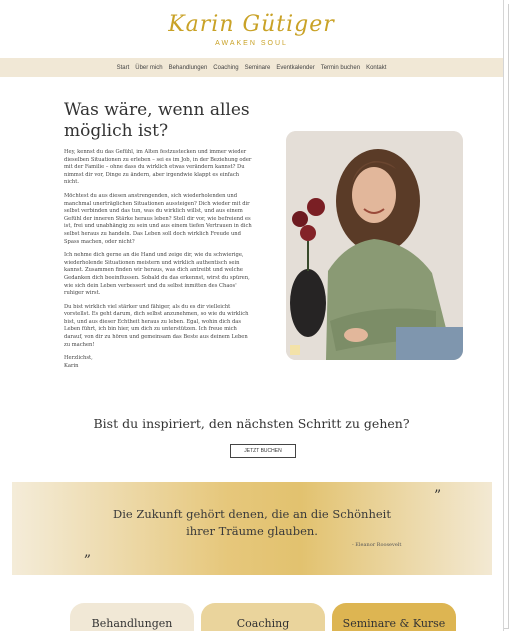 The image size is (515, 631). I want to click on page-headline: Was wäre, wenn alles möglich ist?, so click(157, 120).